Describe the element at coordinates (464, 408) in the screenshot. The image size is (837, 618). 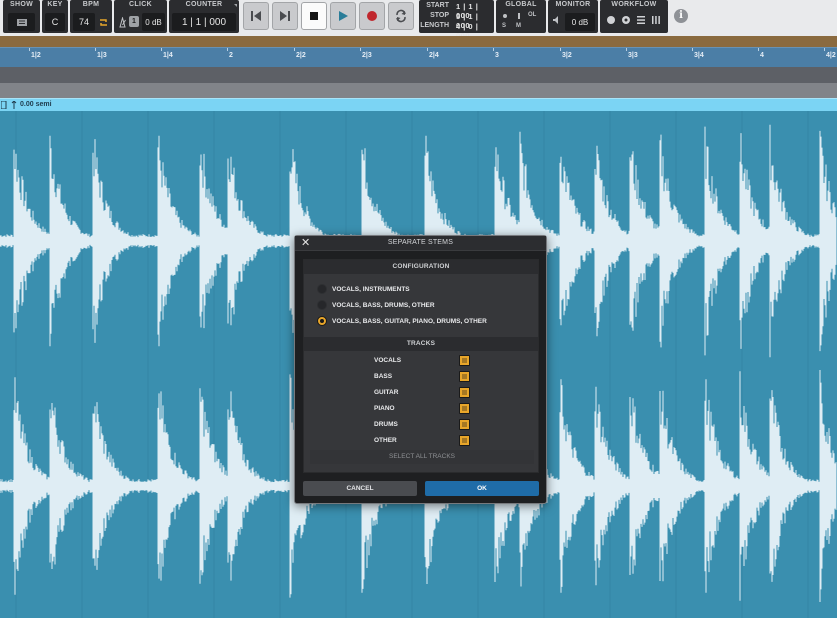
I see `checkbox-piano` at that location.